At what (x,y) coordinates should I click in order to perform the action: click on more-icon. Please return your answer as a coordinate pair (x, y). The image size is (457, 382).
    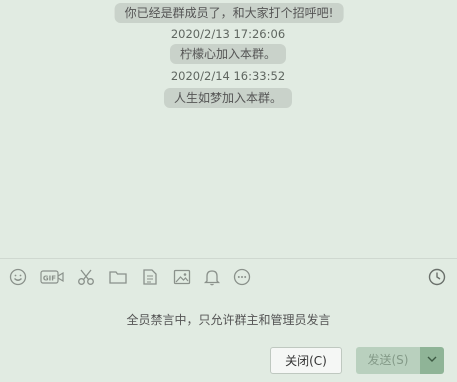
    Looking at the image, I should click on (242, 277).